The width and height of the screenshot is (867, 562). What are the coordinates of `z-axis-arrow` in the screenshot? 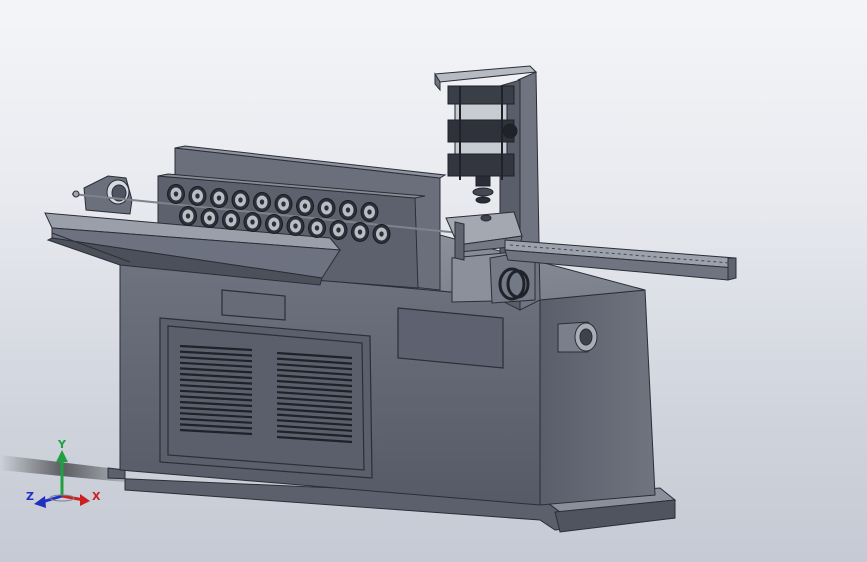 It's located at (48, 501).